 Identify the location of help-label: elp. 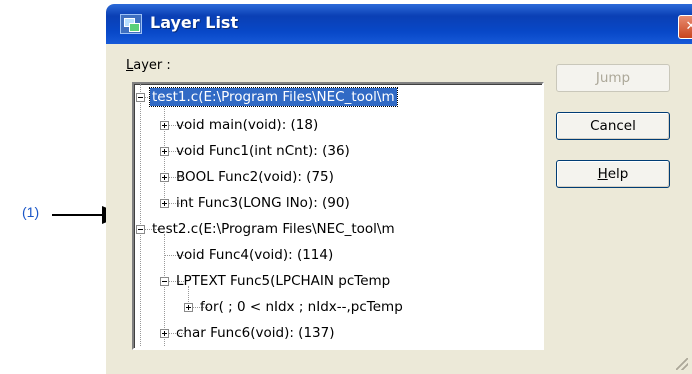
(618, 174).